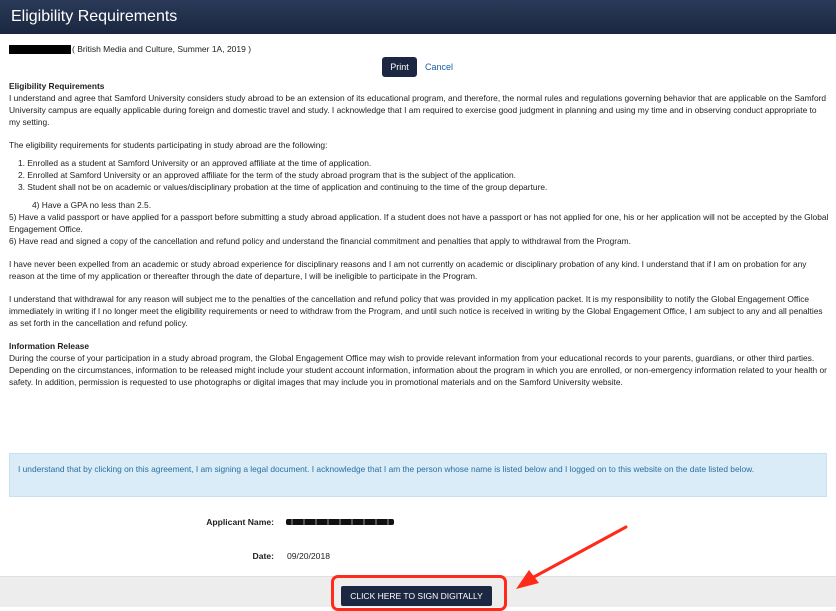  I want to click on date-value: 09/20/2018, so click(309, 556).